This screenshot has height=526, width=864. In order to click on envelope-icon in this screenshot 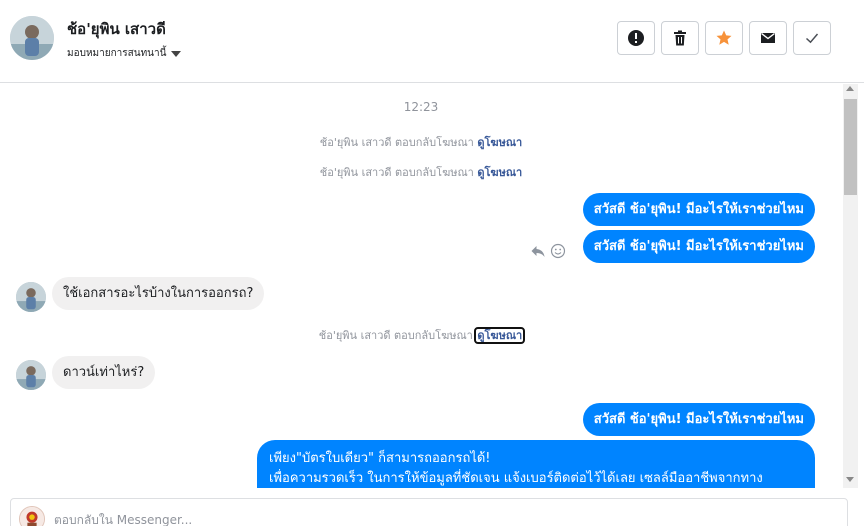, I will do `click(768, 37)`.